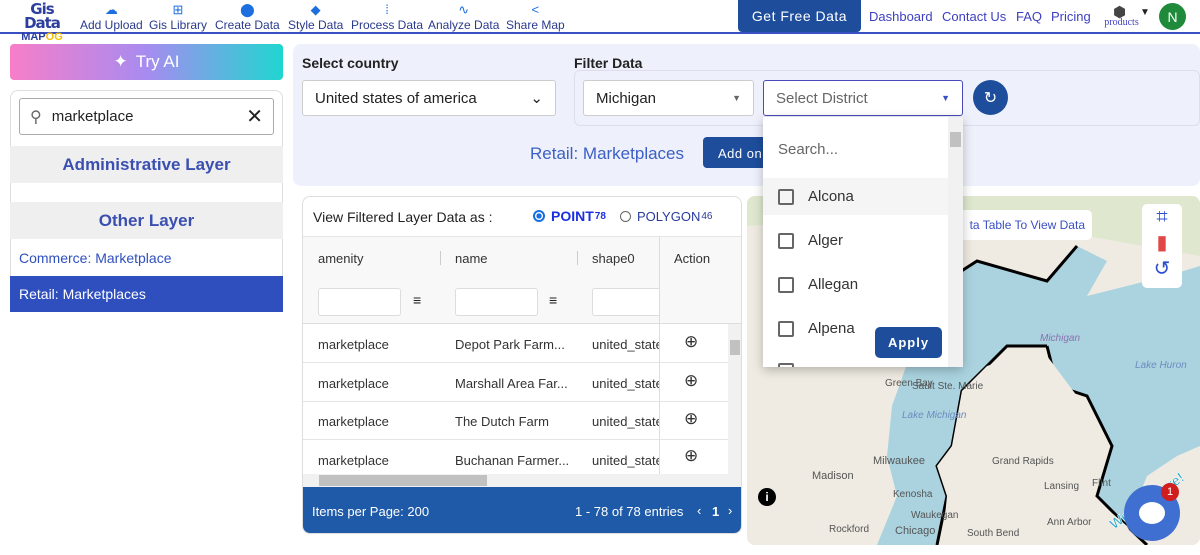  I want to click on map-tools: ⌗ ▮ ↺, so click(1162, 246).